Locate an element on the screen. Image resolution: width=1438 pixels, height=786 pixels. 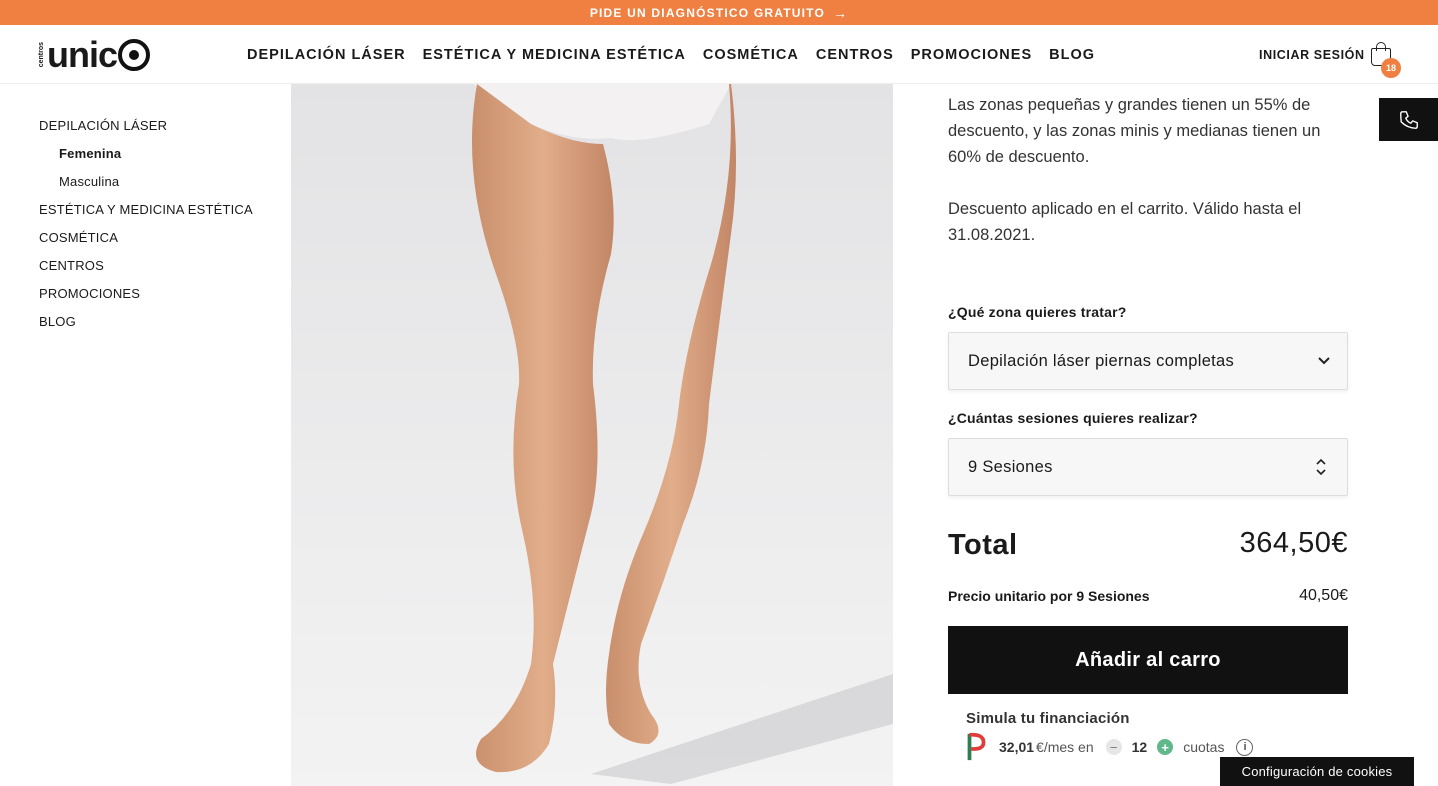
sidebar-item-promociones: PROMOCIONES is located at coordinates (146, 300).